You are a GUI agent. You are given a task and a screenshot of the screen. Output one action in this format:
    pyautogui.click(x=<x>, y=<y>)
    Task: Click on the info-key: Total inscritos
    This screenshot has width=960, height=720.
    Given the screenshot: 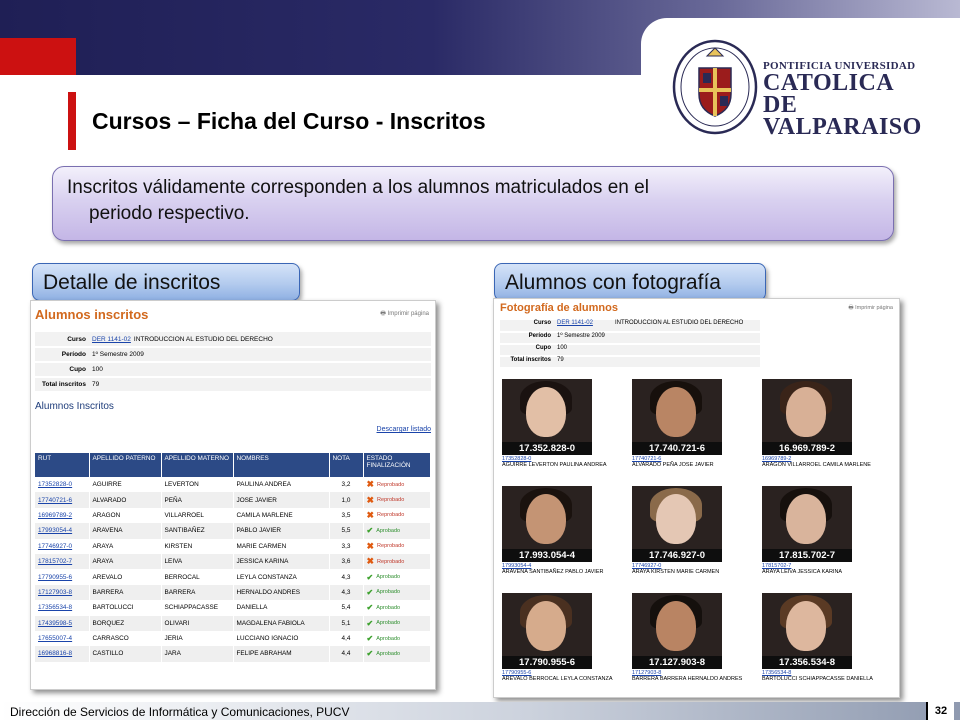 What is the action you would take?
    pyautogui.click(x=527, y=362)
    